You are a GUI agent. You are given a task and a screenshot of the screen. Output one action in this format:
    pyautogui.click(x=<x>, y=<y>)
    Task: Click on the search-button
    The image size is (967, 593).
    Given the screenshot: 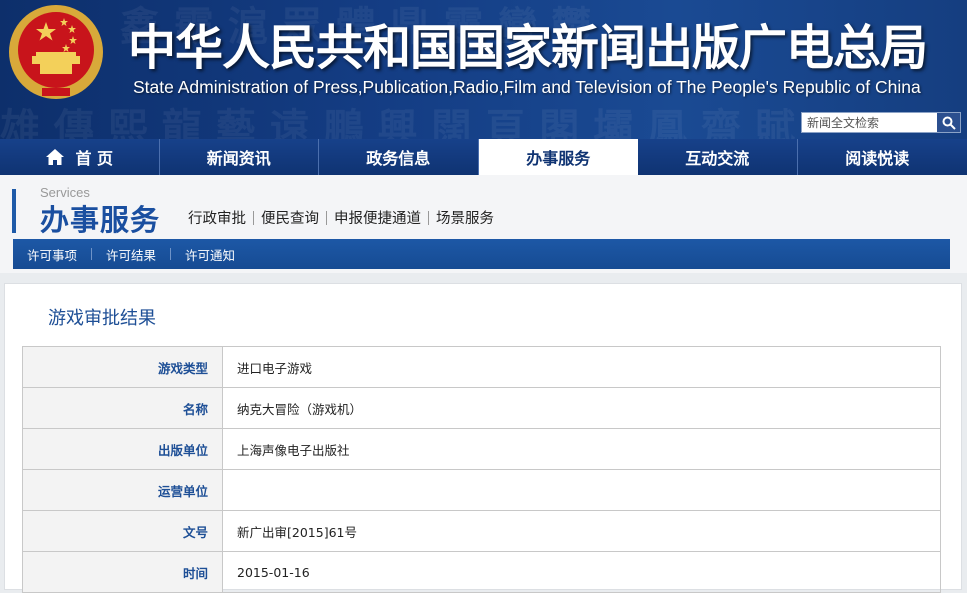 What is the action you would take?
    pyautogui.click(x=948, y=122)
    